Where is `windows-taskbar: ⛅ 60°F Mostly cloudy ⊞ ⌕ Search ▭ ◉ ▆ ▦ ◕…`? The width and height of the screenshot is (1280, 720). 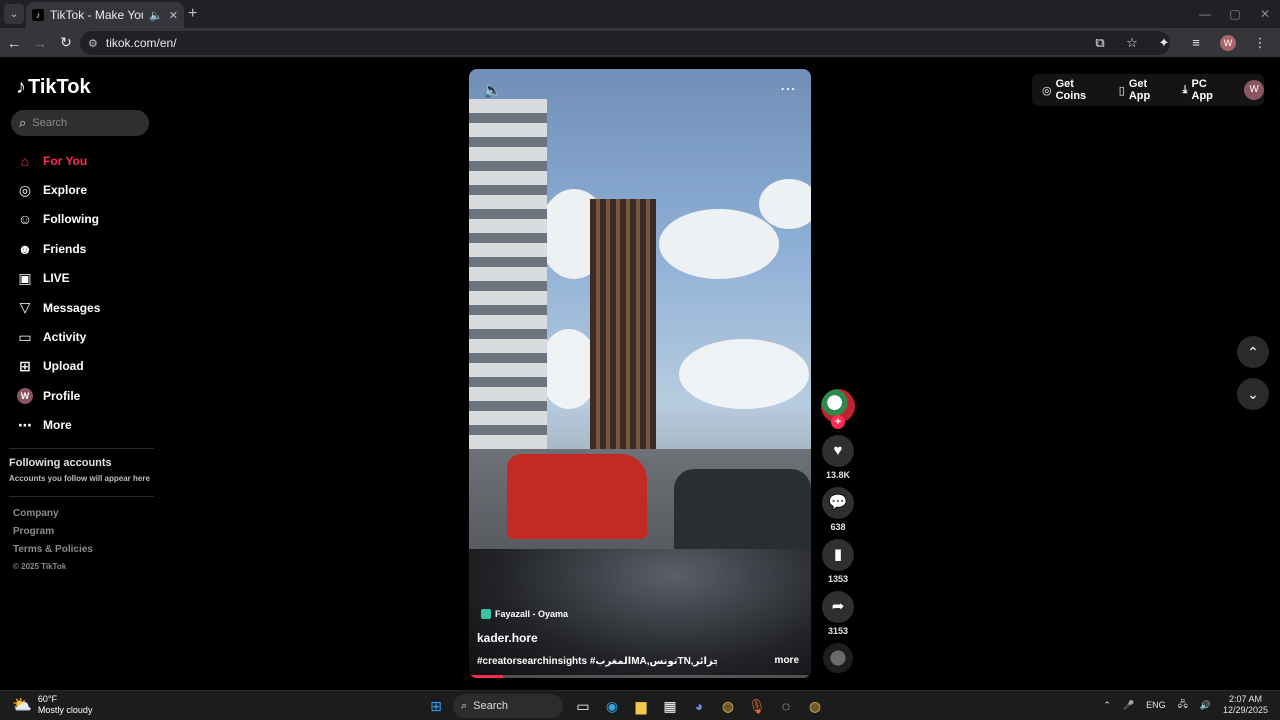 windows-taskbar: ⛅ 60°F Mostly cloudy ⊞ ⌕ Search ▭ ◉ ▆ ▦ ◕… is located at coordinates (640, 705).